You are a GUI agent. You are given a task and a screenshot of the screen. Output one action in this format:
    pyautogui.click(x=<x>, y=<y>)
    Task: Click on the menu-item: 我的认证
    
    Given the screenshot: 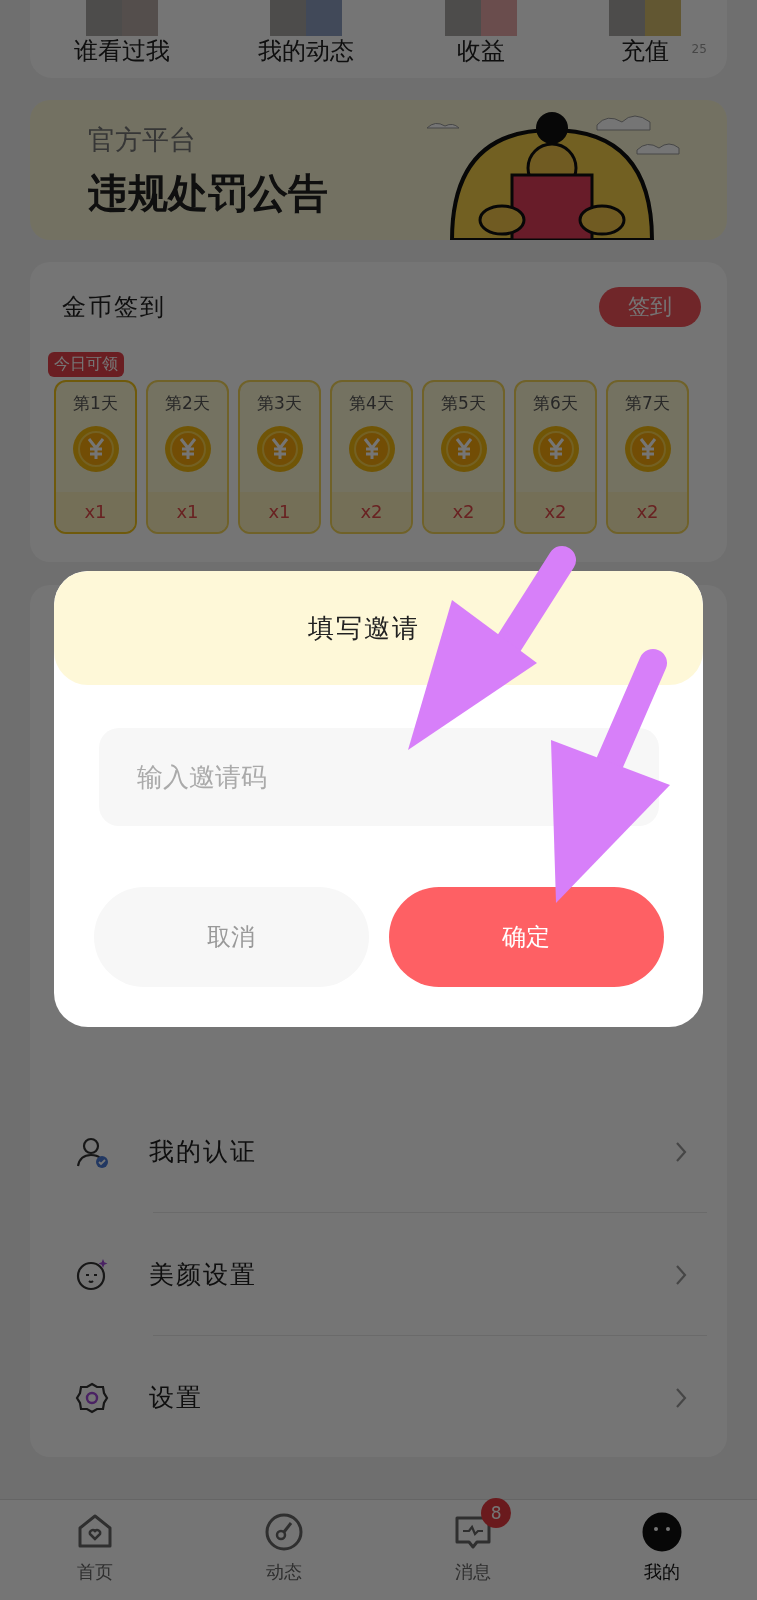 What is the action you would take?
    pyautogui.click(x=378, y=1151)
    